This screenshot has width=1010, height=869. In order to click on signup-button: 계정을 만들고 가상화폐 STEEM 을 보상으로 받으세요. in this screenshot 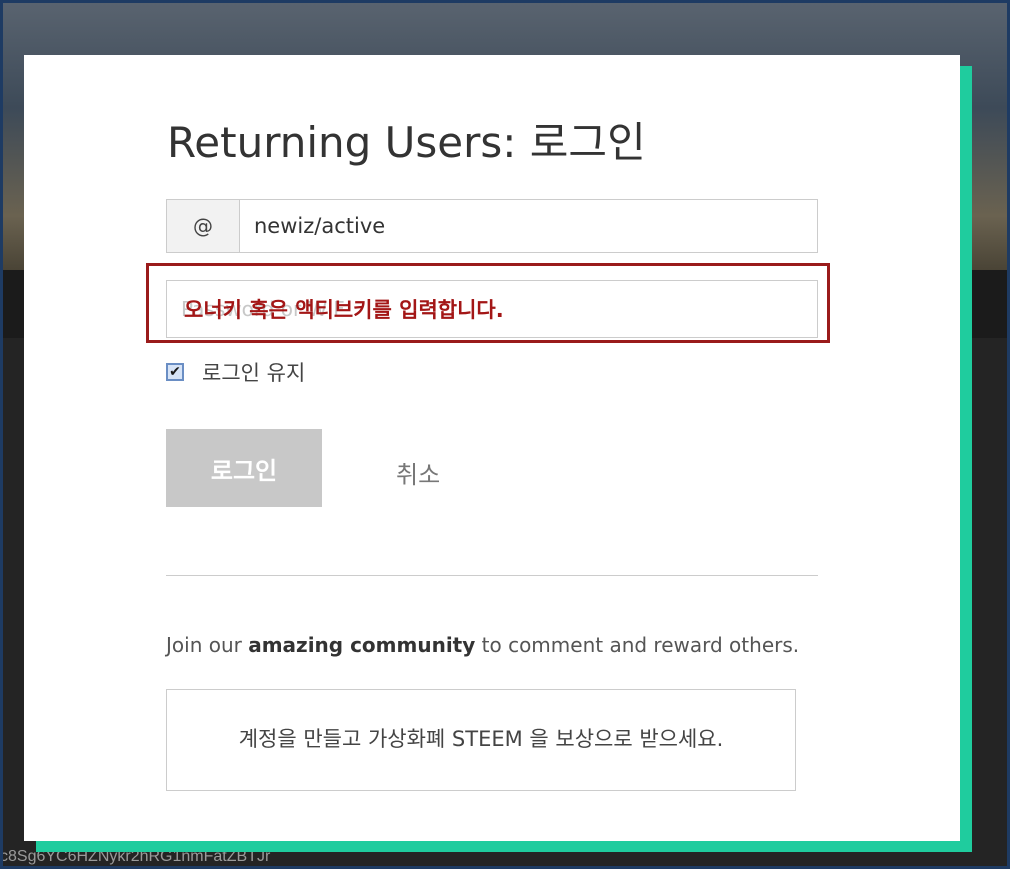, I will do `click(481, 740)`.